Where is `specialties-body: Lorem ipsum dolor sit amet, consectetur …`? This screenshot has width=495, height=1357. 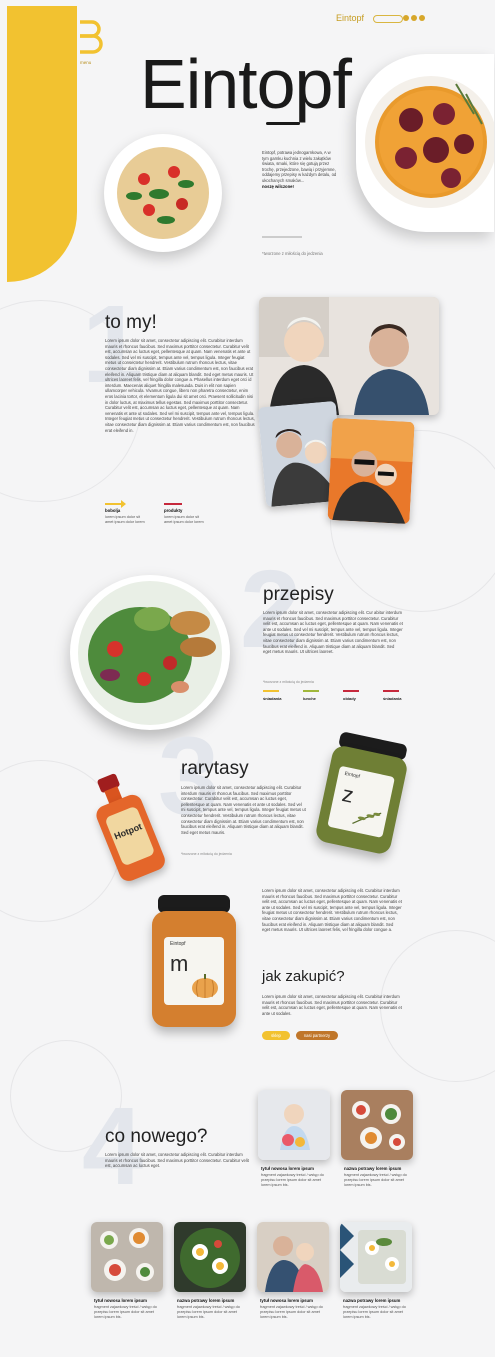
specialties-body: Lorem ipsum dolor sit amet, consectetur … is located at coordinates (243, 810).